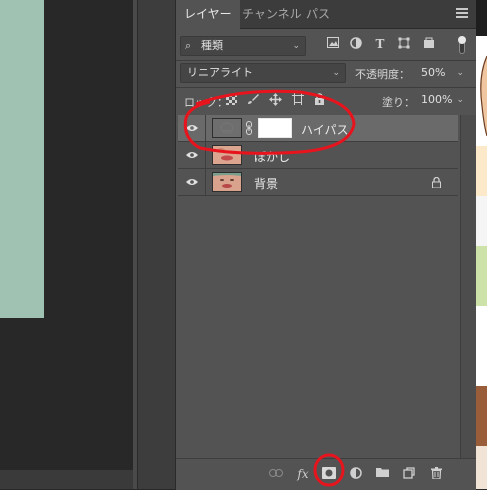 This screenshot has height=490, width=487. Describe the element at coordinates (272, 156) in the screenshot. I see `layer-name: ぼかし` at that location.